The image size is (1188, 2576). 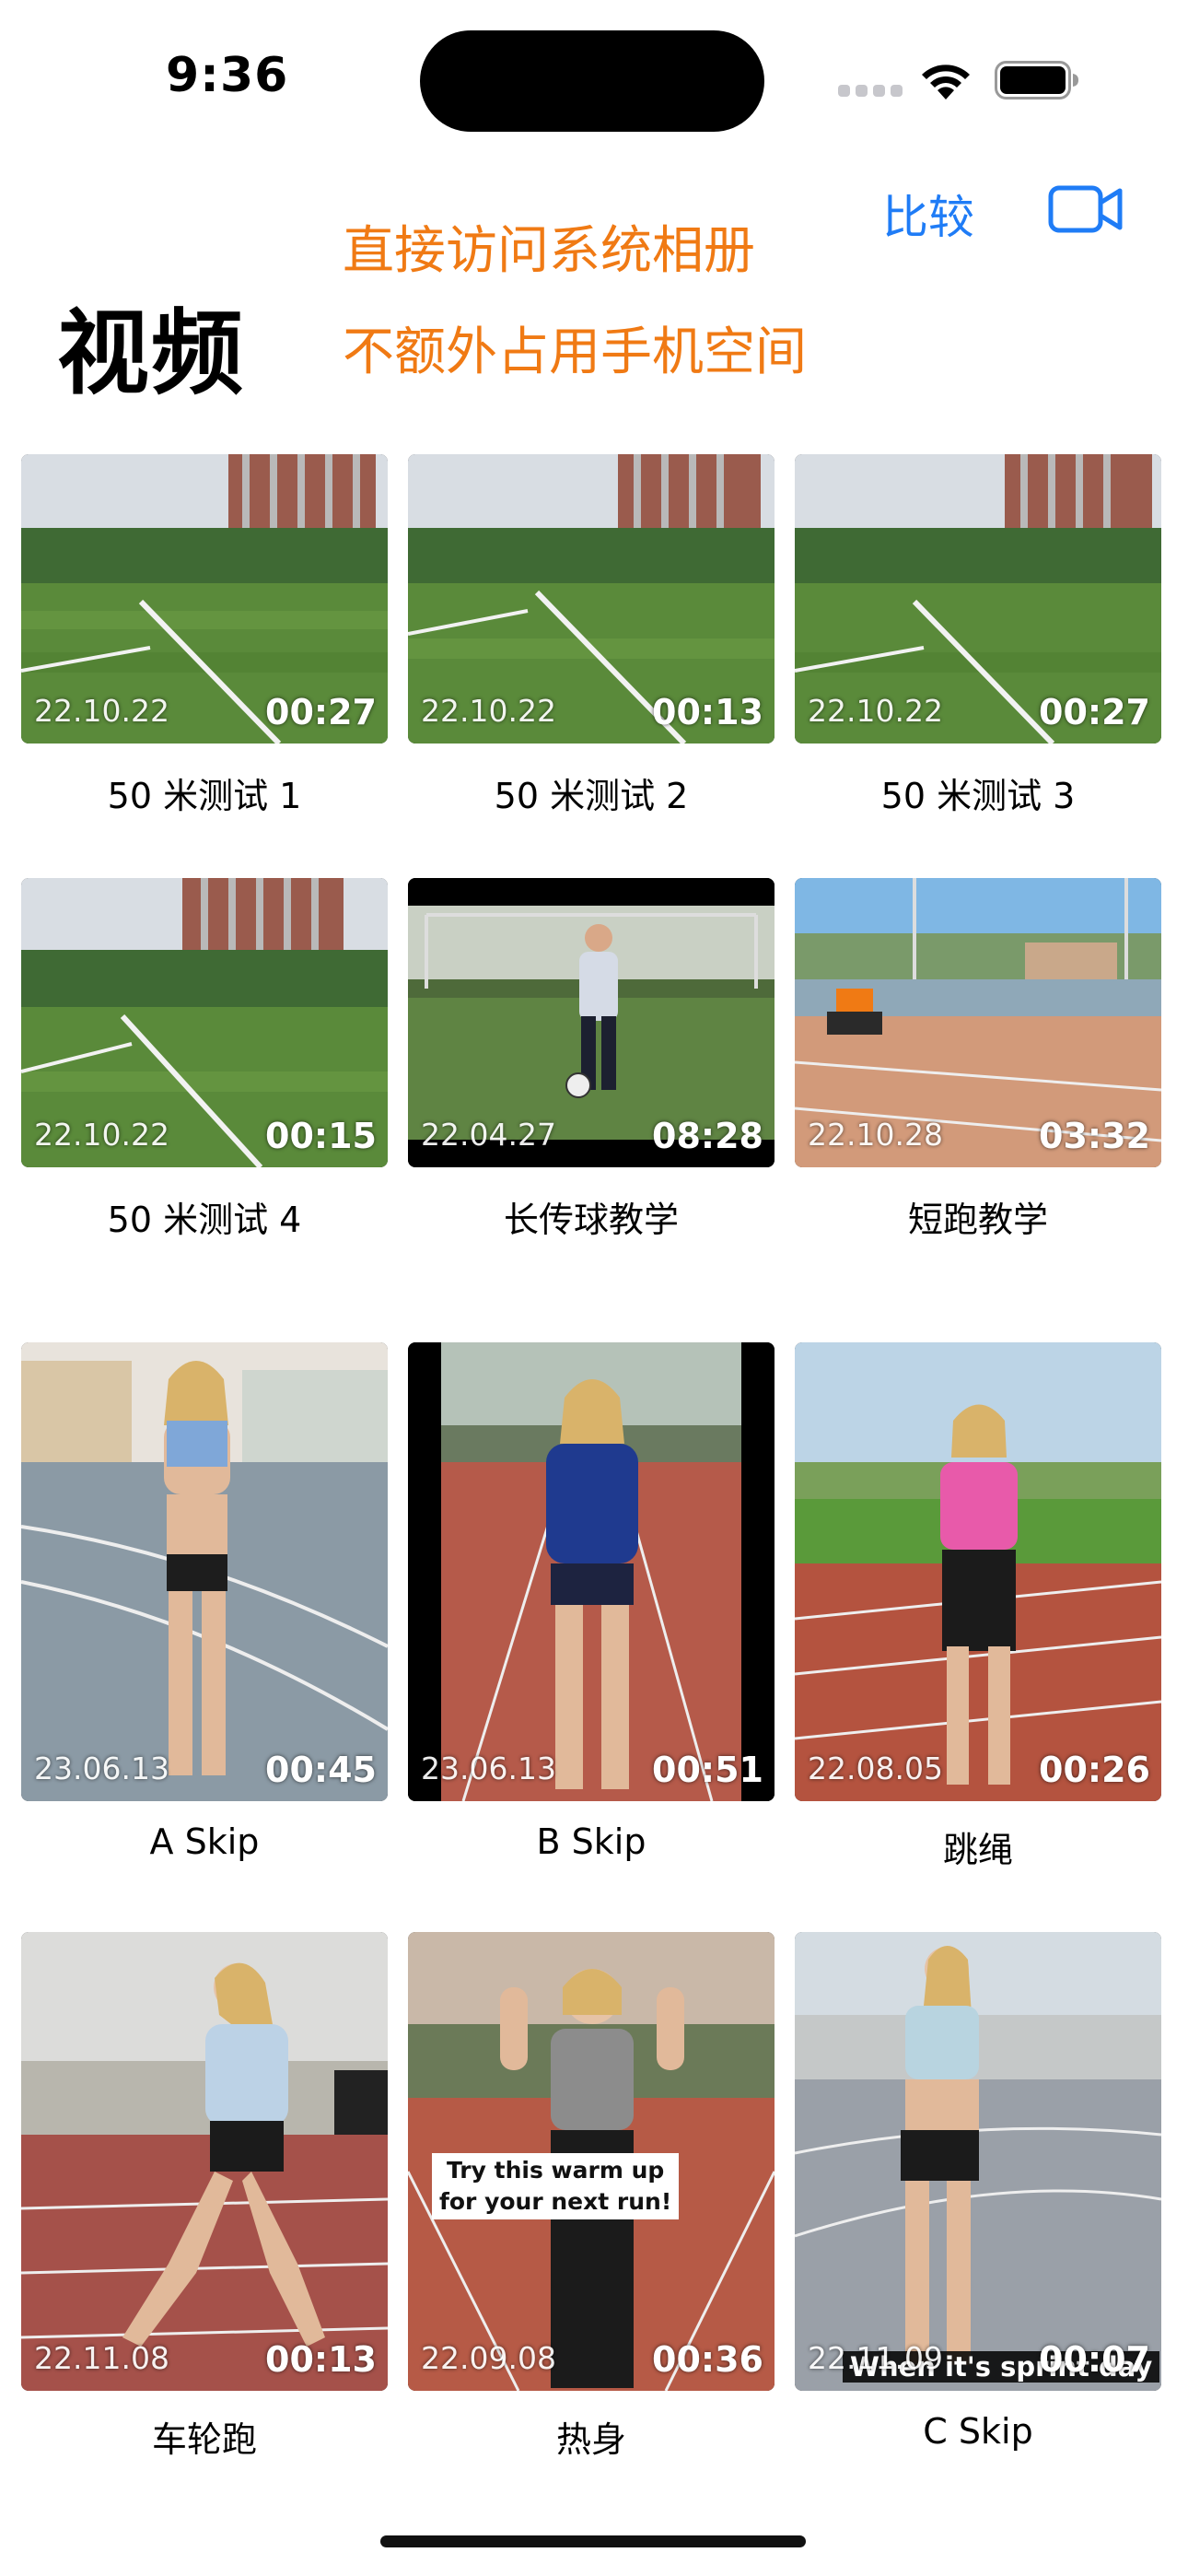 What do you see at coordinates (946, 82) in the screenshot?
I see `wifi-icon` at bounding box center [946, 82].